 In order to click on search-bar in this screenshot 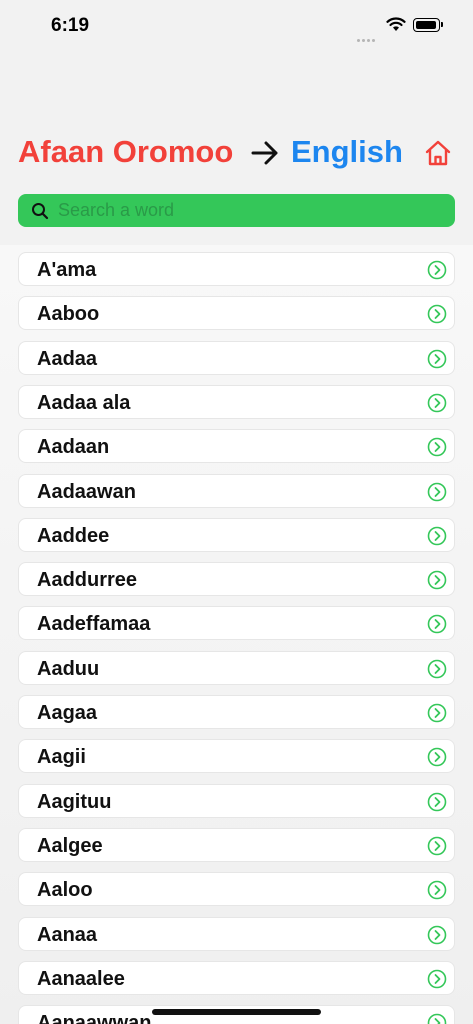, I will do `click(236, 210)`.